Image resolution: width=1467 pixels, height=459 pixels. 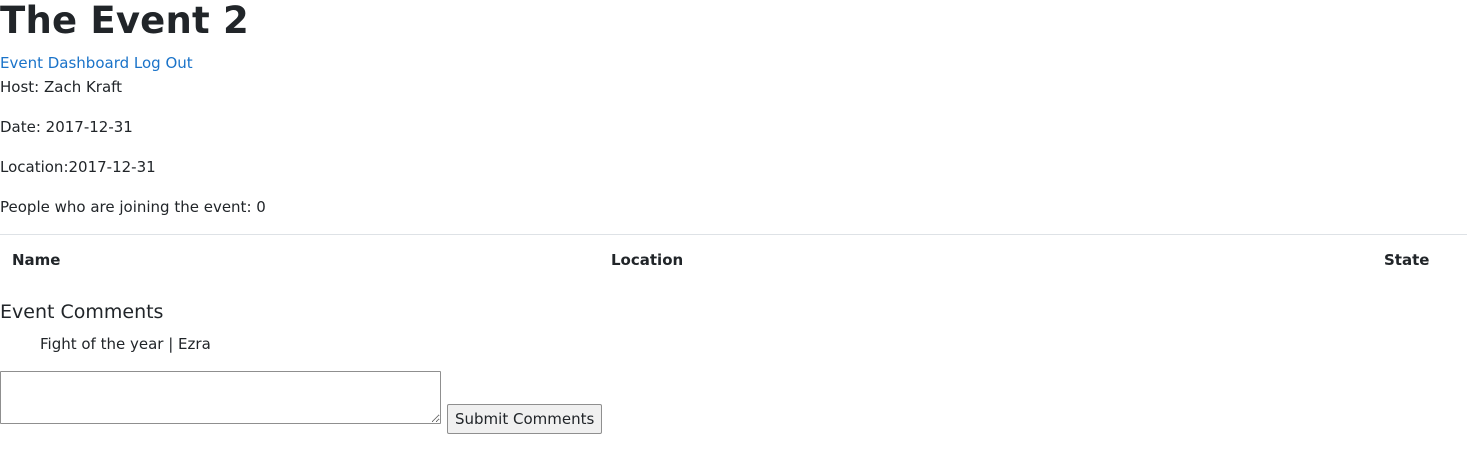 What do you see at coordinates (36, 260) in the screenshot?
I see `table-header-name: Name` at bounding box center [36, 260].